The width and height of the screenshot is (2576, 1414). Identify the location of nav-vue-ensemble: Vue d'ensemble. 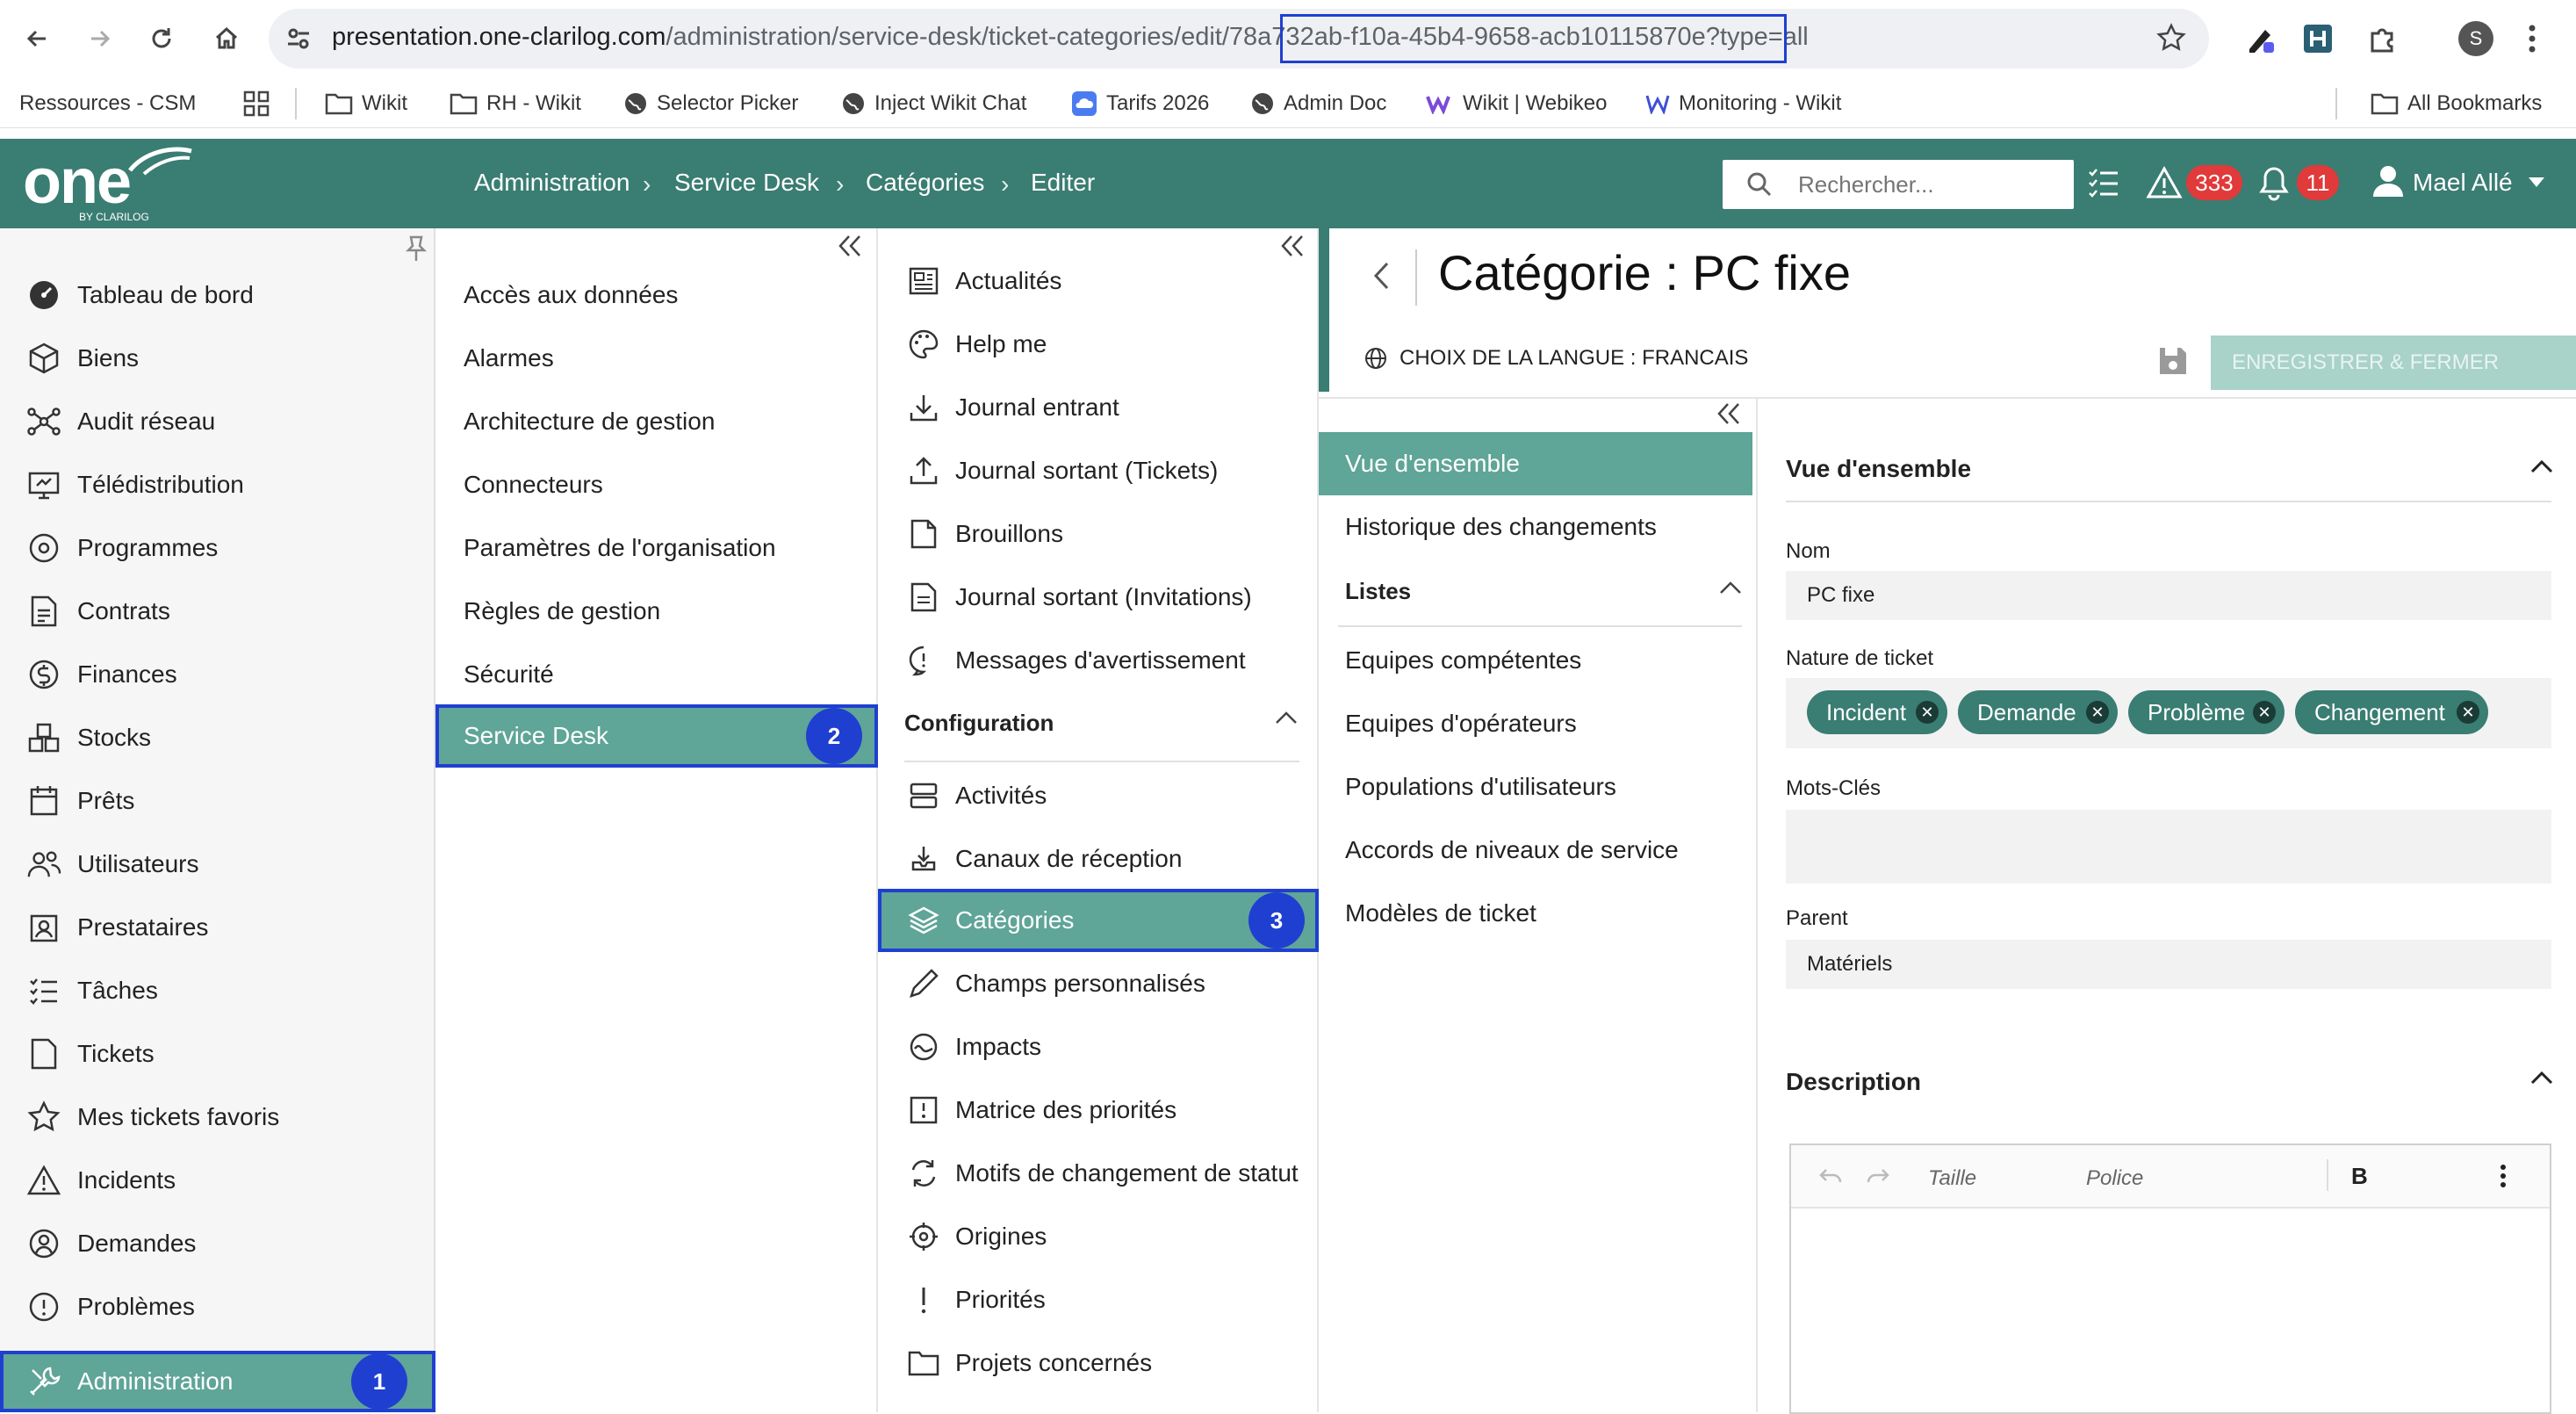
(1535, 463).